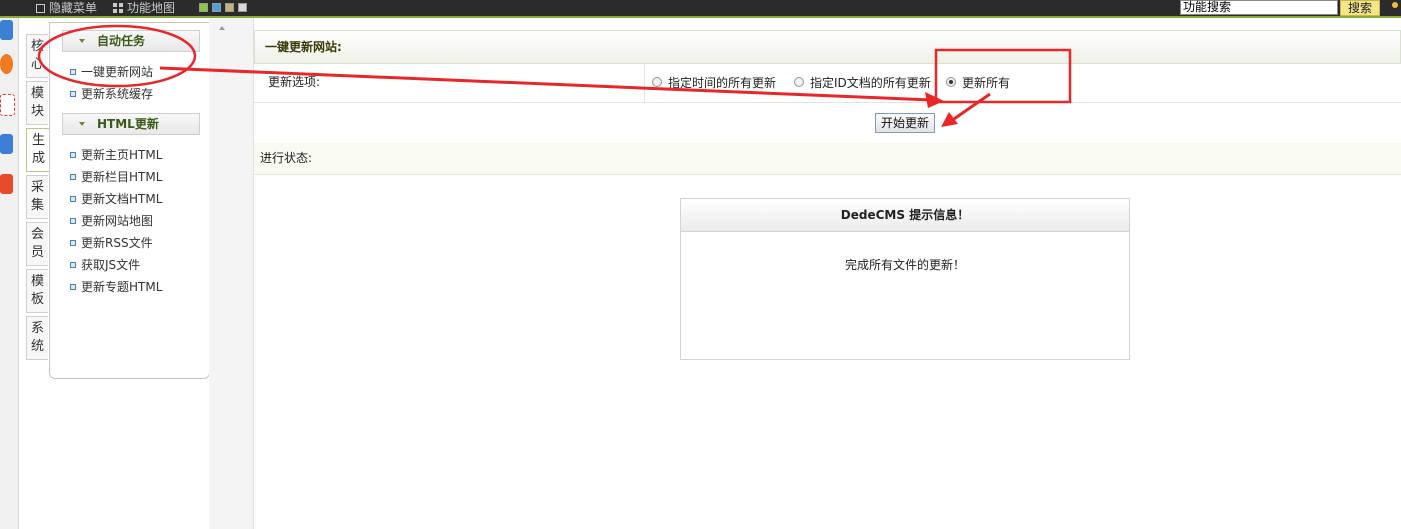 The height and width of the screenshot is (529, 1401). I want to click on tab-generate: 生成, so click(38, 150).